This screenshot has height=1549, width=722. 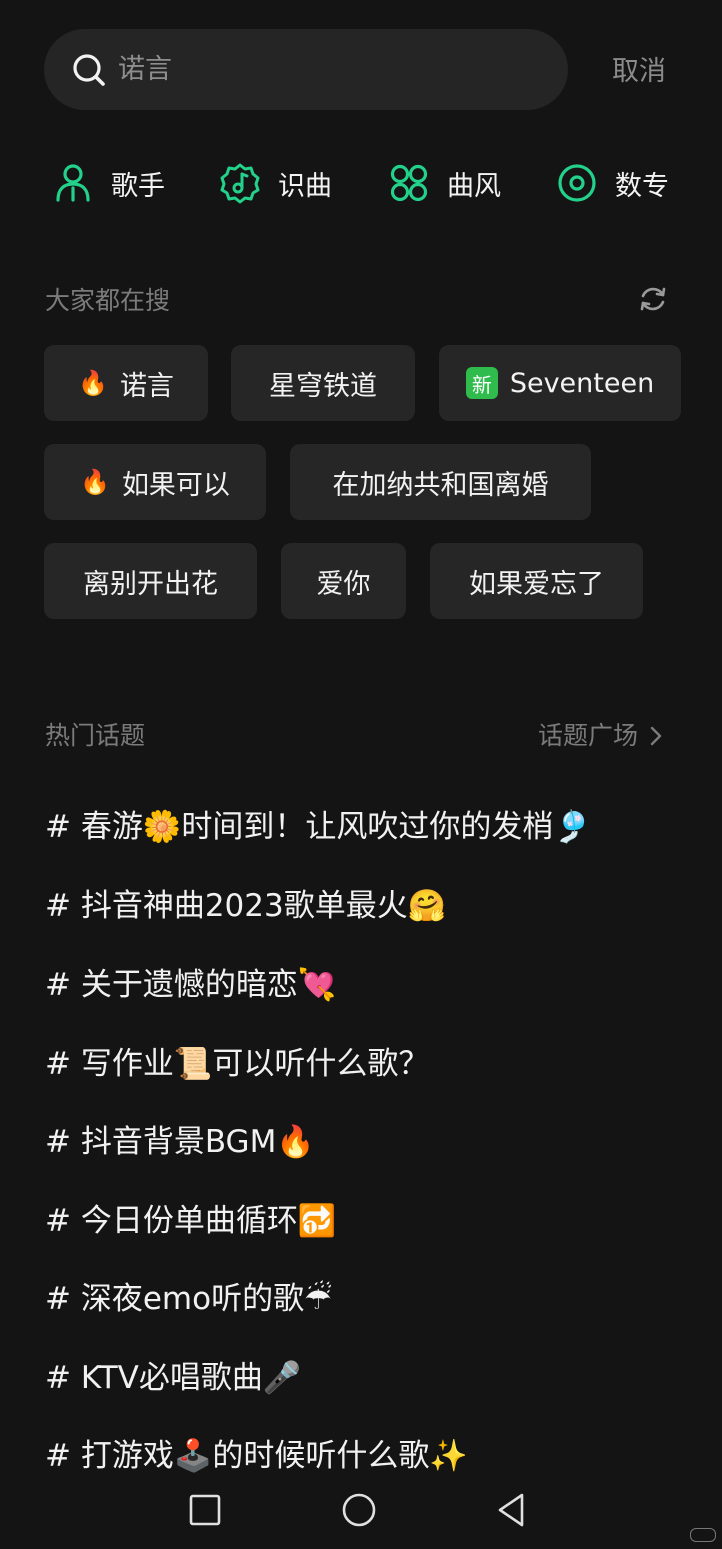 I want to click on trending-chip-label: 爱你, so click(x=343, y=584).